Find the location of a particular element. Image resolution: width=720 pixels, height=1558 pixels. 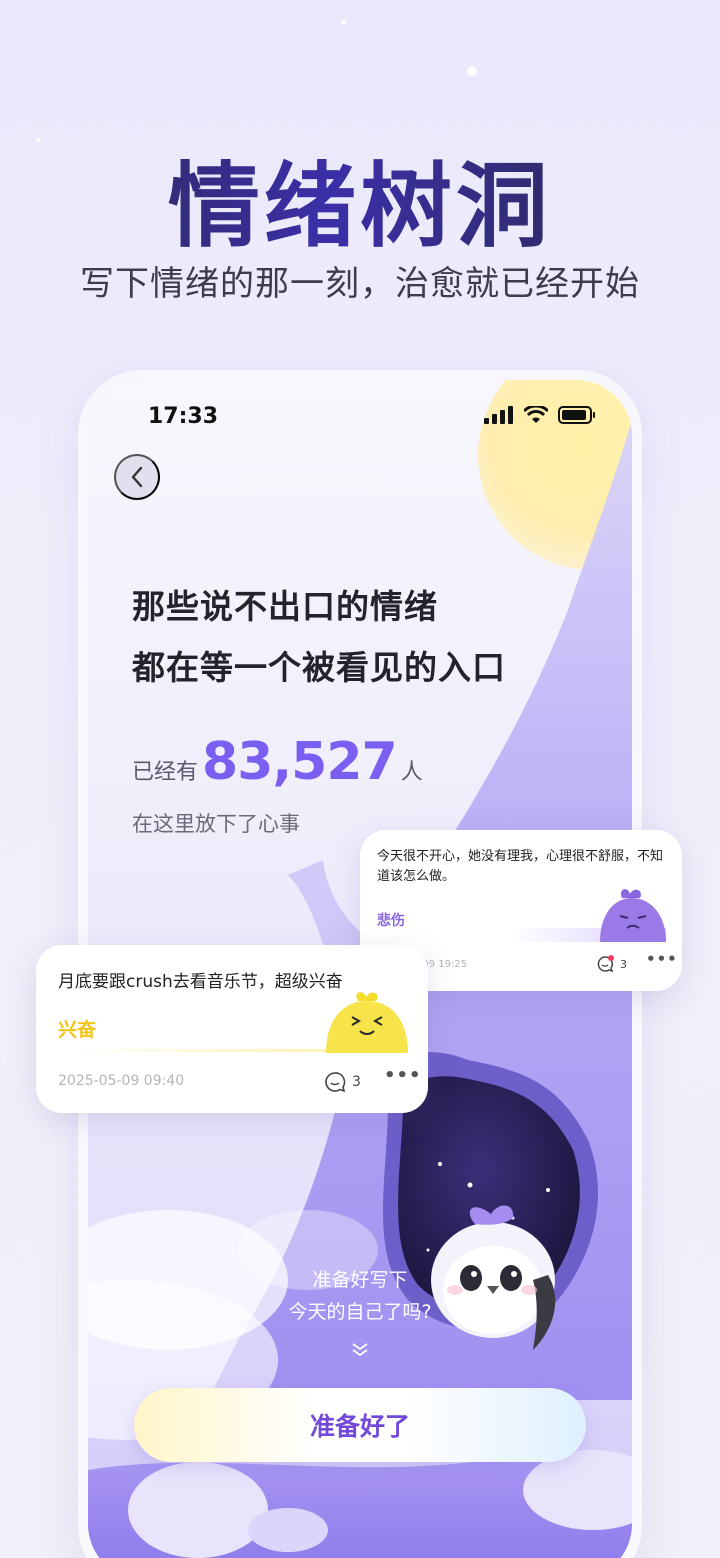

headline-line-1: 那些说不出口的情绪 is located at coordinates (285, 606).